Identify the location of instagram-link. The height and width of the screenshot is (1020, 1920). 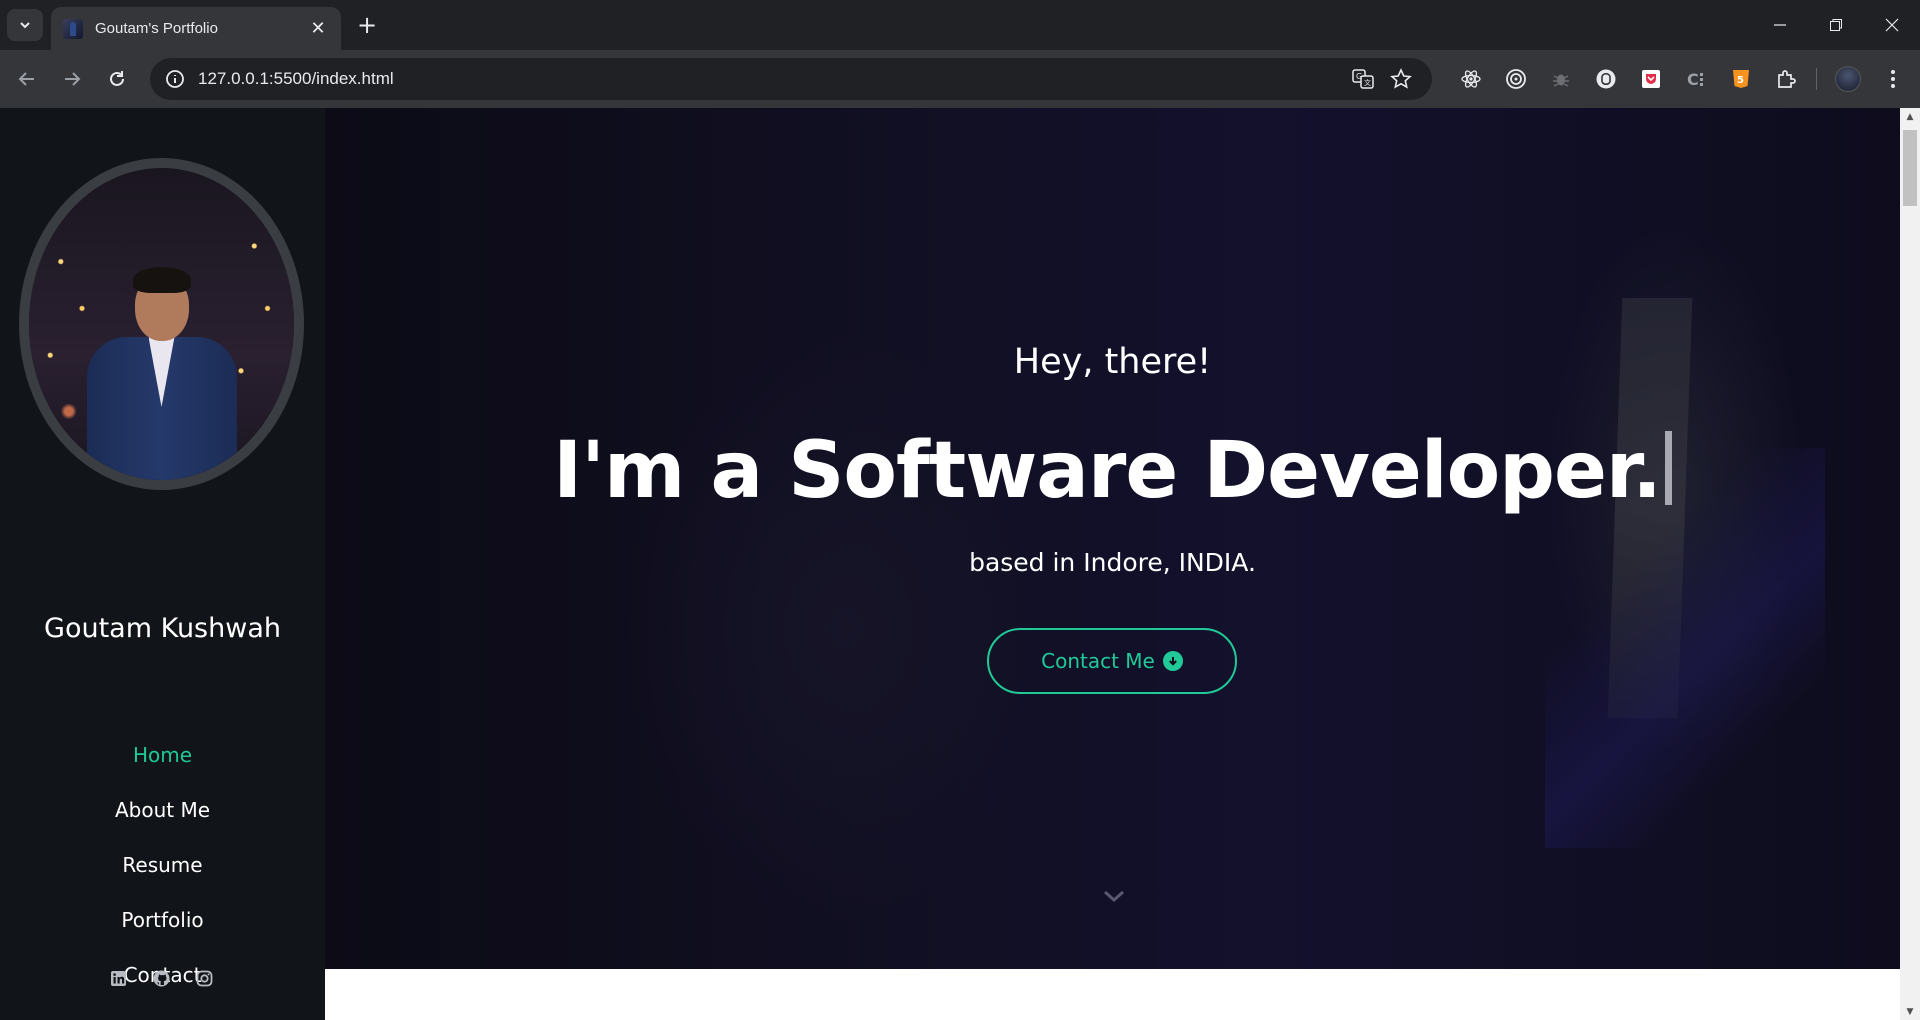
(204, 978).